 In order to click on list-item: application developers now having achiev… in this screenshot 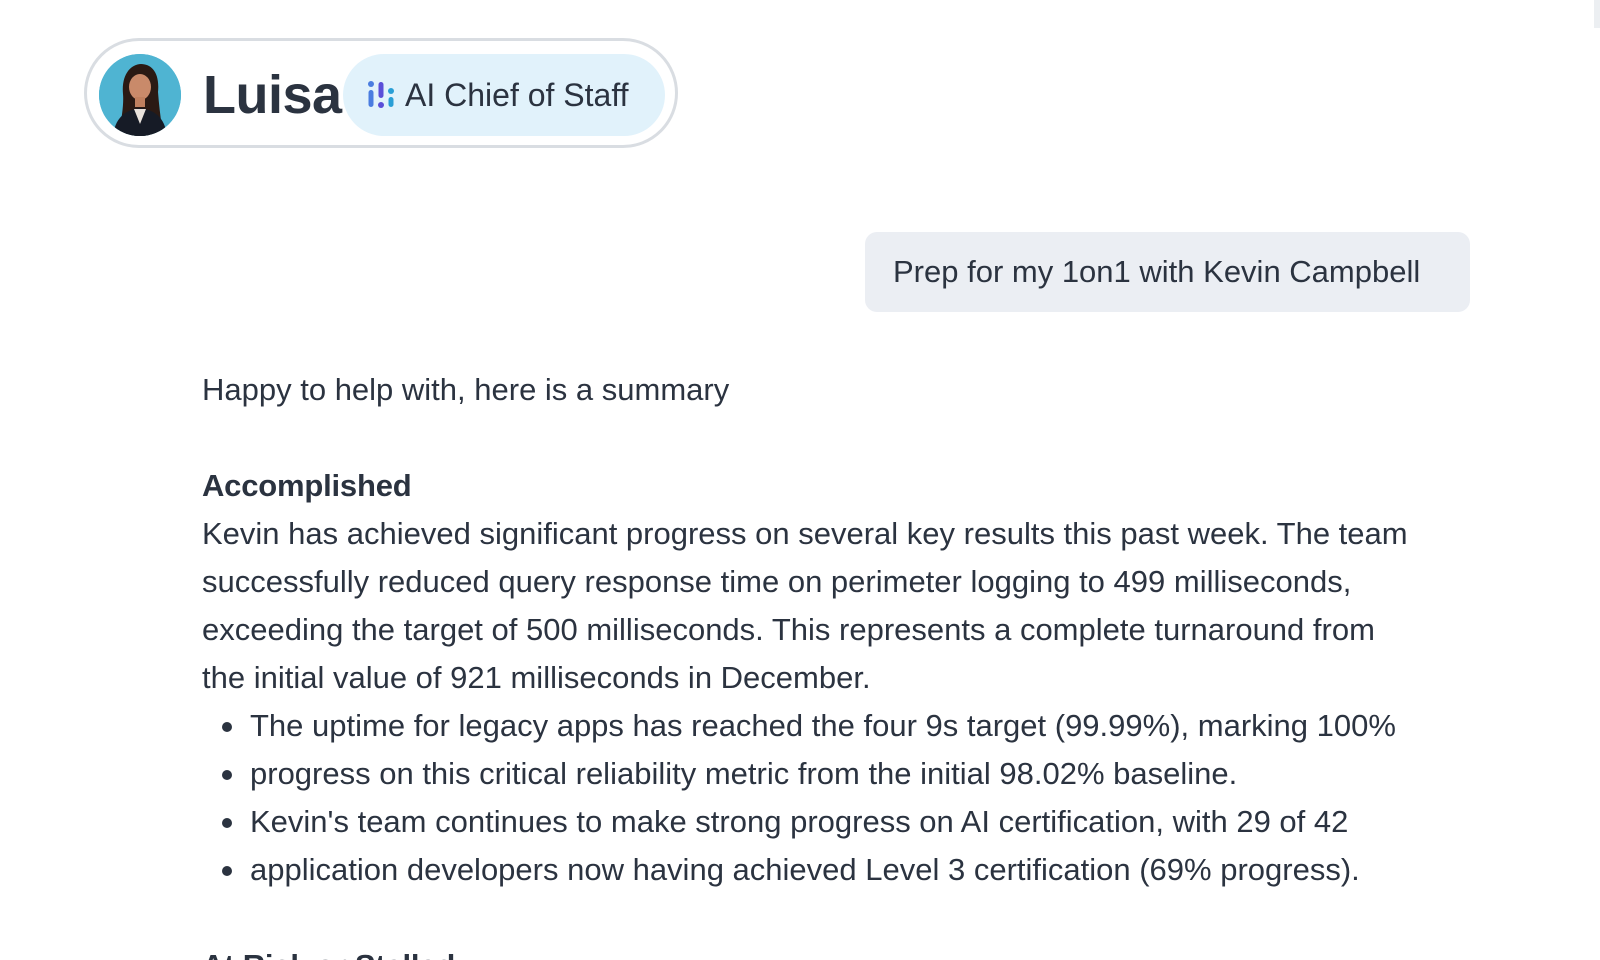, I will do `click(832, 870)`.